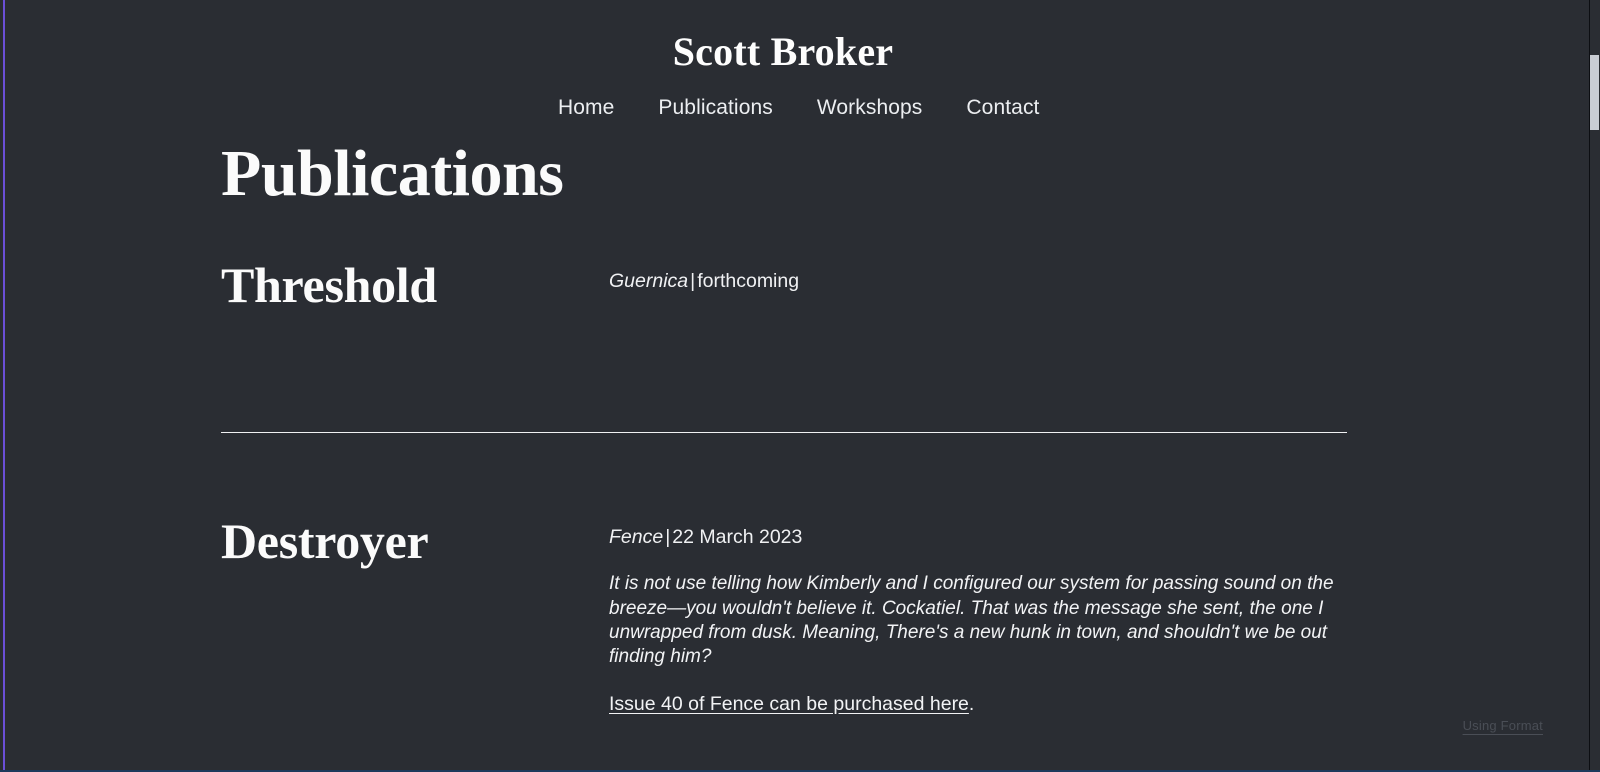 The width and height of the screenshot is (1600, 772). What do you see at coordinates (784, 432) in the screenshot?
I see `section-divider` at bounding box center [784, 432].